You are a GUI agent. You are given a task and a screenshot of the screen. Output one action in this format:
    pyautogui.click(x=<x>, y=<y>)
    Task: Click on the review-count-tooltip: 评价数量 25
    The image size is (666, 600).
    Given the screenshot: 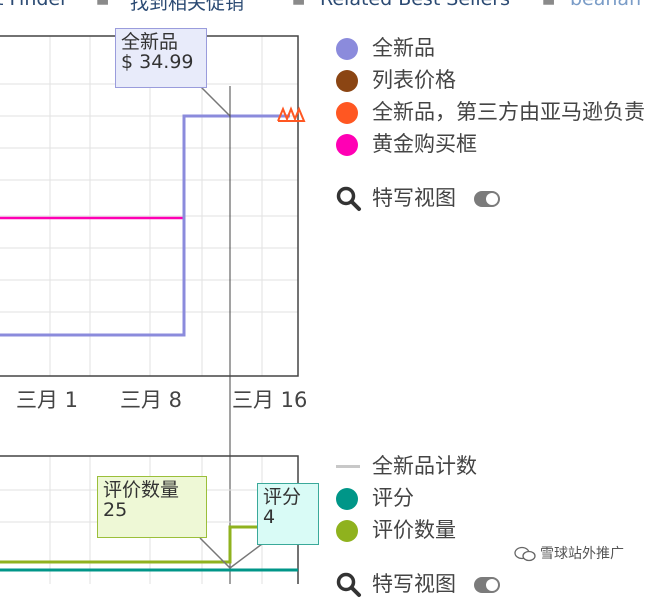 What is the action you would take?
    pyautogui.click(x=152, y=507)
    